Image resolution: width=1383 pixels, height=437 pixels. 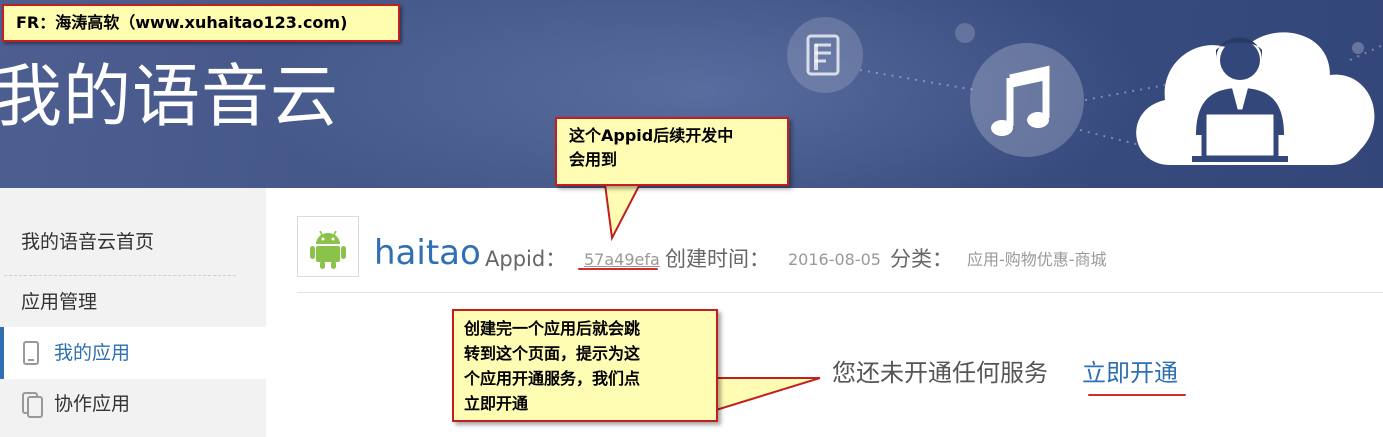 What do you see at coordinates (526, 259) in the screenshot?
I see `appid-label: Appid：` at bounding box center [526, 259].